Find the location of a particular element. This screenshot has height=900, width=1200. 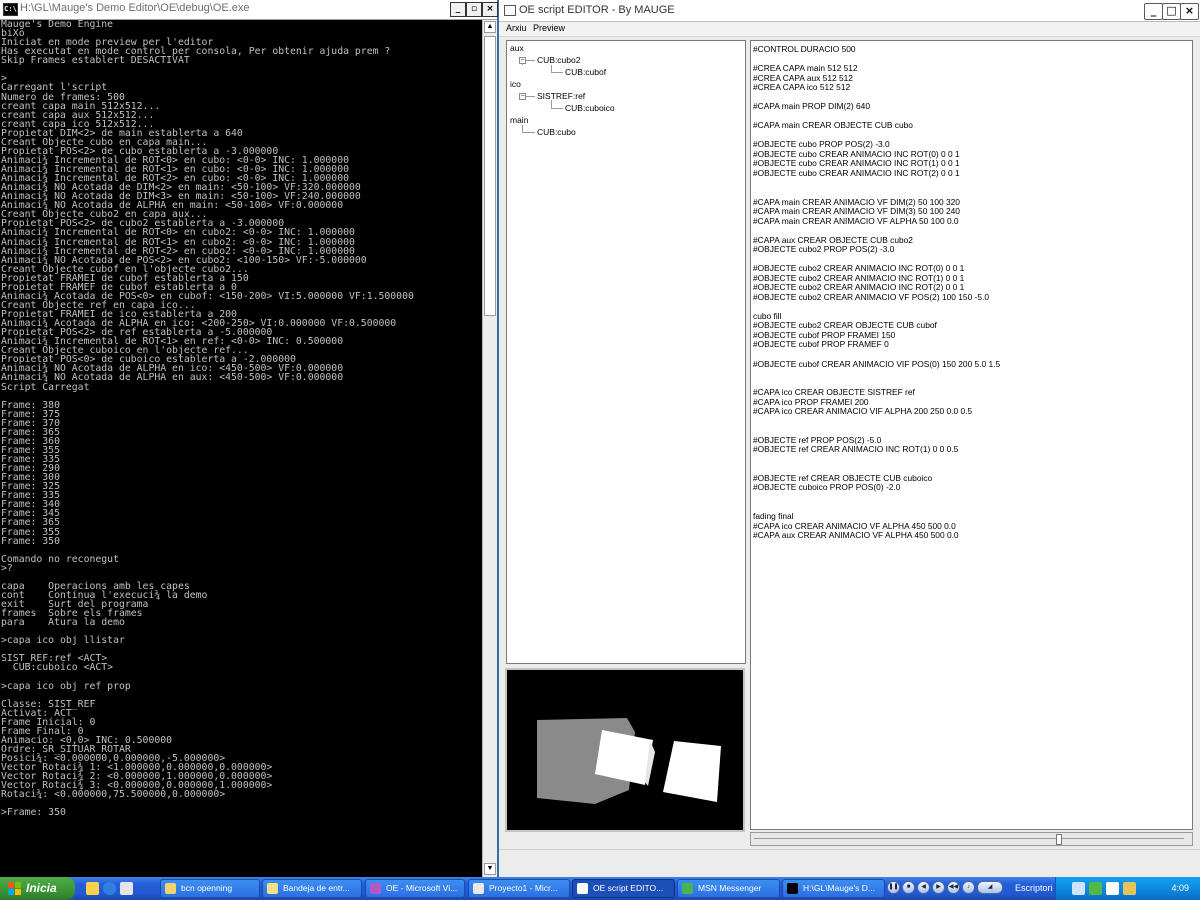

scroll-up-arrow-icon: ▲ is located at coordinates (490, 27).